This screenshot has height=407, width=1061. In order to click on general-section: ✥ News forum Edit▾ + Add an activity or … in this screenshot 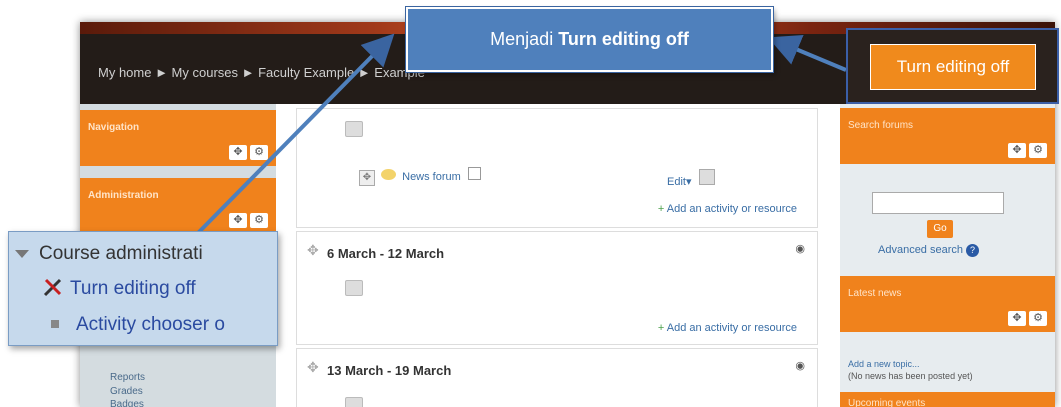, I will do `click(557, 168)`.